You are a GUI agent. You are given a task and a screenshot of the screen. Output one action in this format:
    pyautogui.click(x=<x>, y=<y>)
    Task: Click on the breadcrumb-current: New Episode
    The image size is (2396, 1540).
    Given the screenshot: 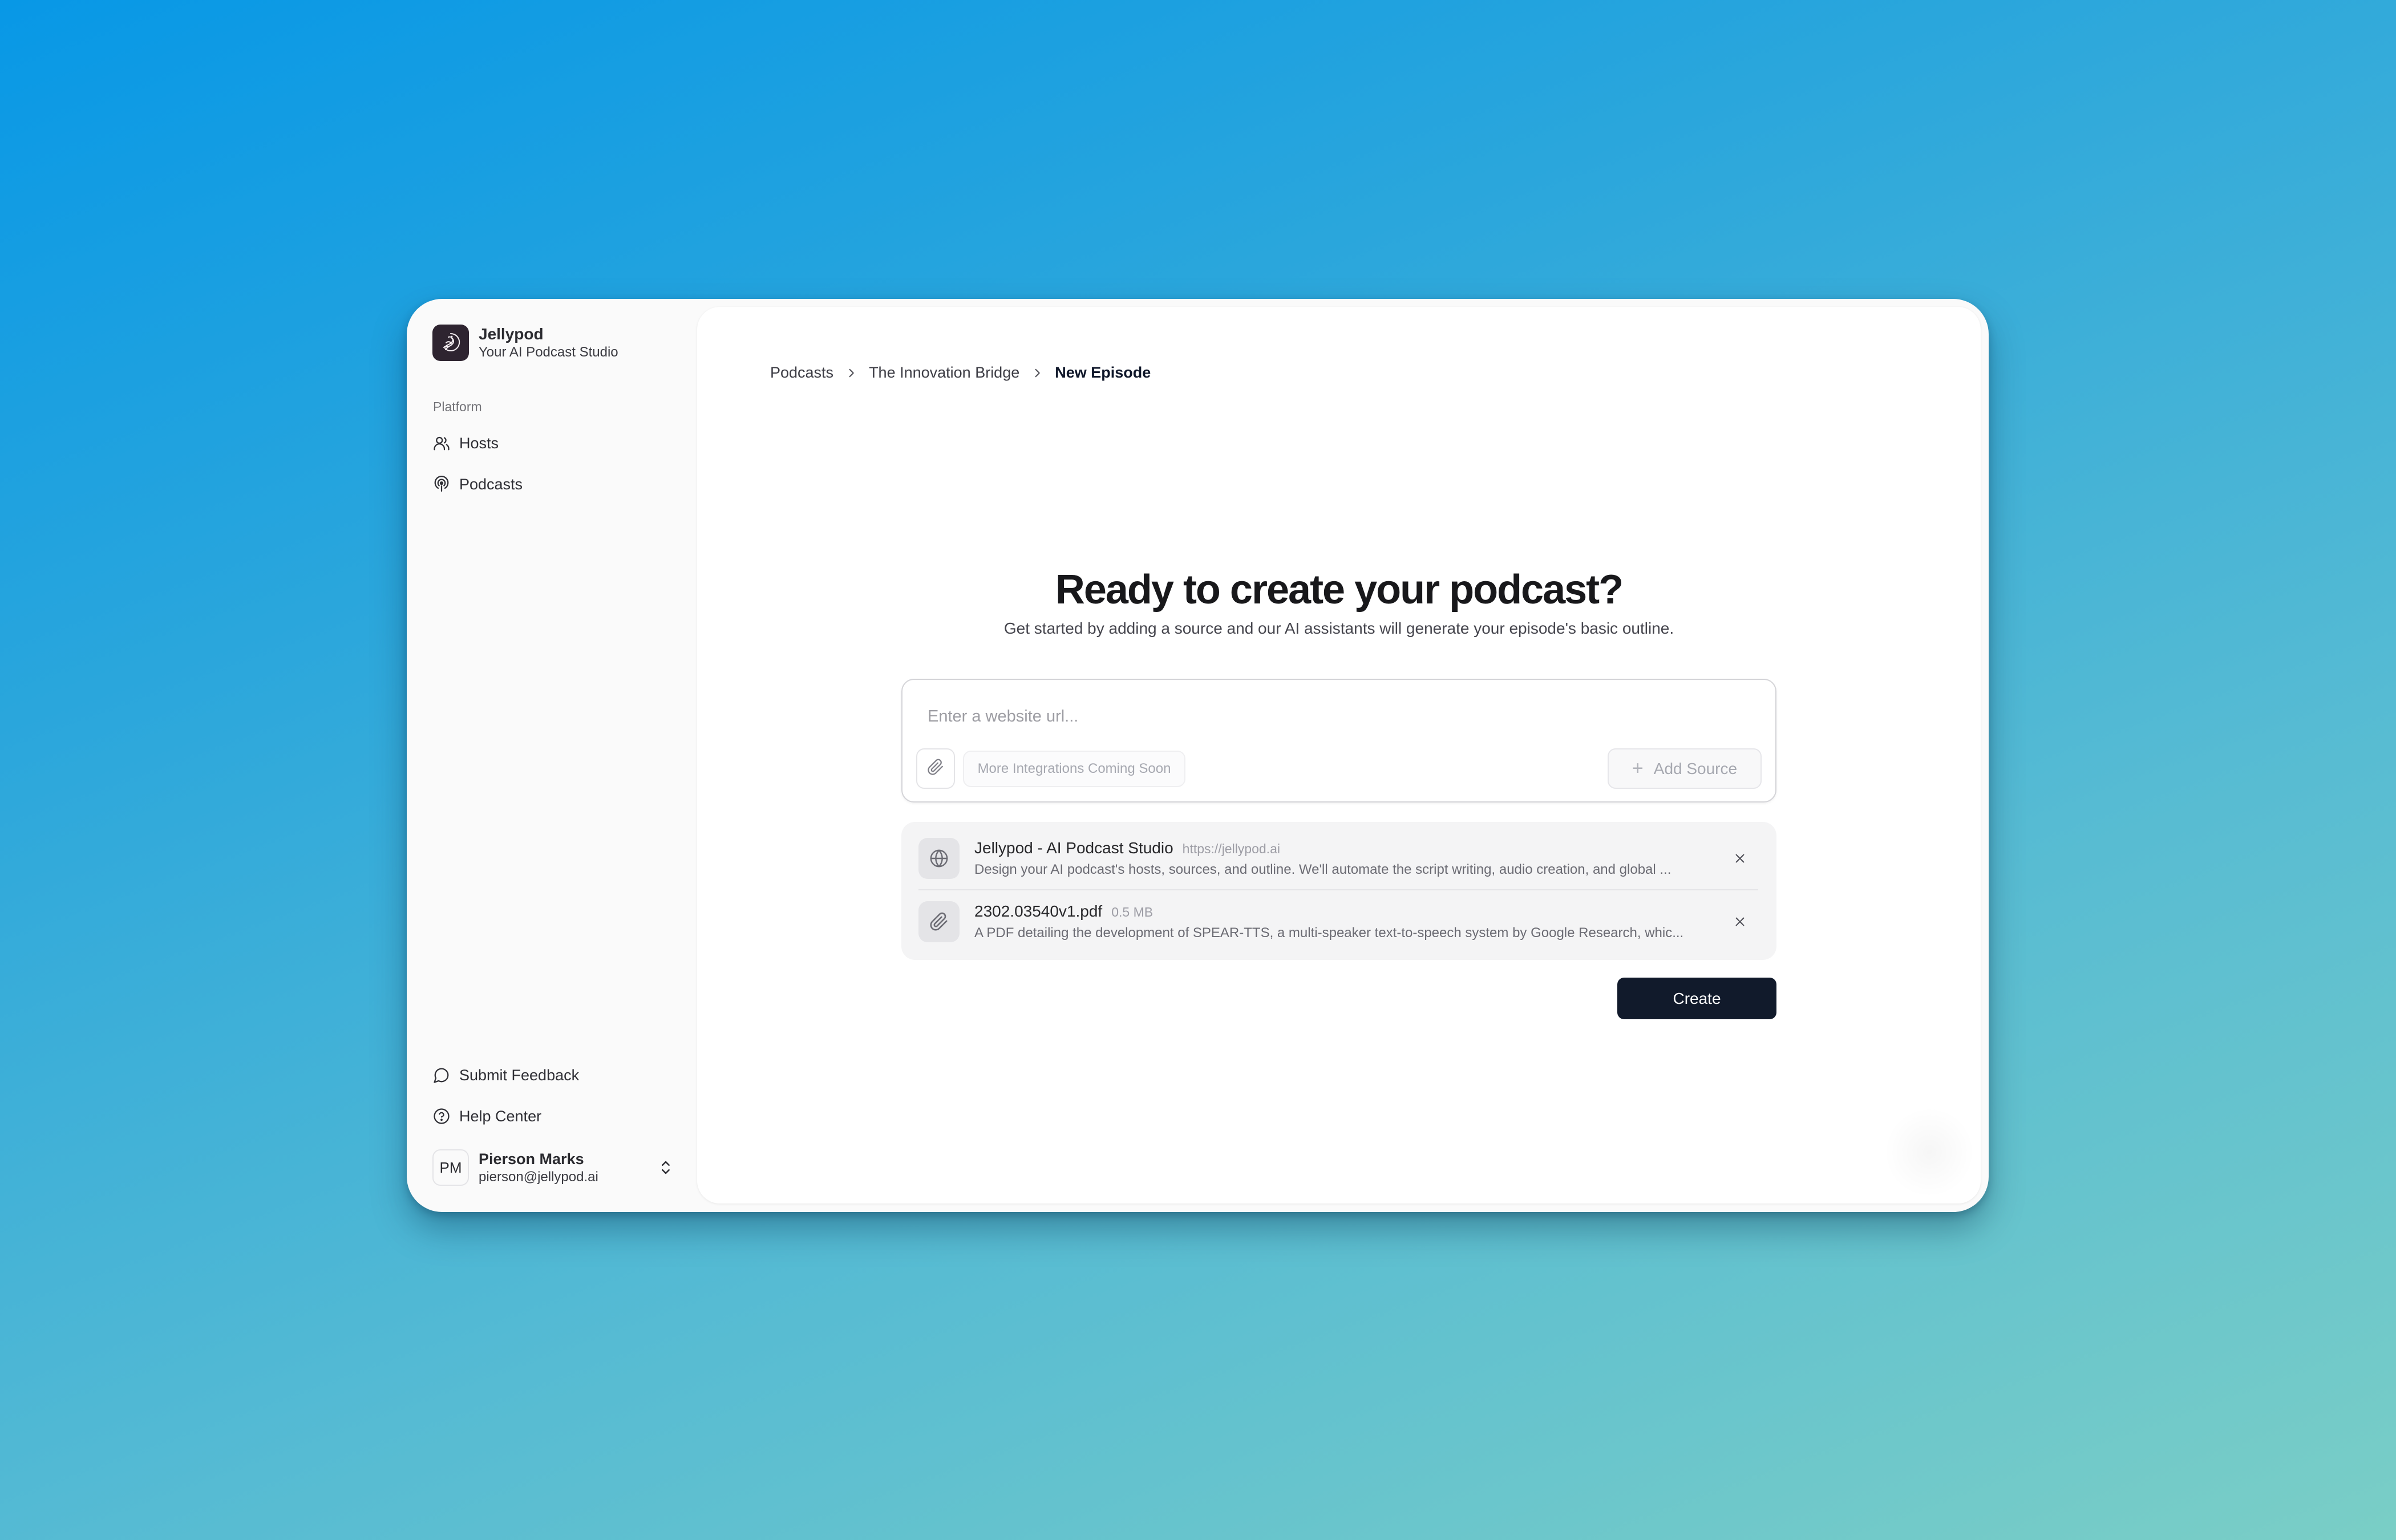 What is the action you would take?
    pyautogui.click(x=1103, y=373)
    